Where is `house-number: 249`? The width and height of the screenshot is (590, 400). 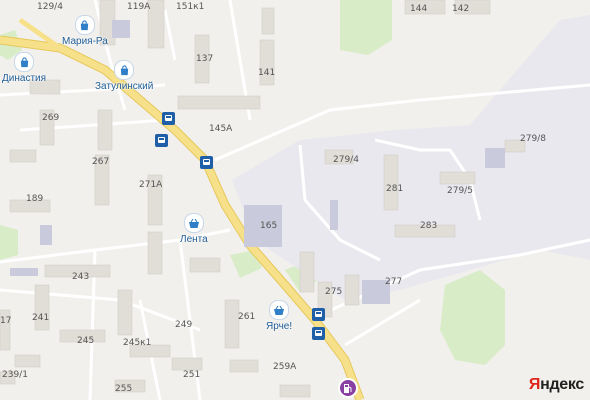 house-number: 249 is located at coordinates (184, 325).